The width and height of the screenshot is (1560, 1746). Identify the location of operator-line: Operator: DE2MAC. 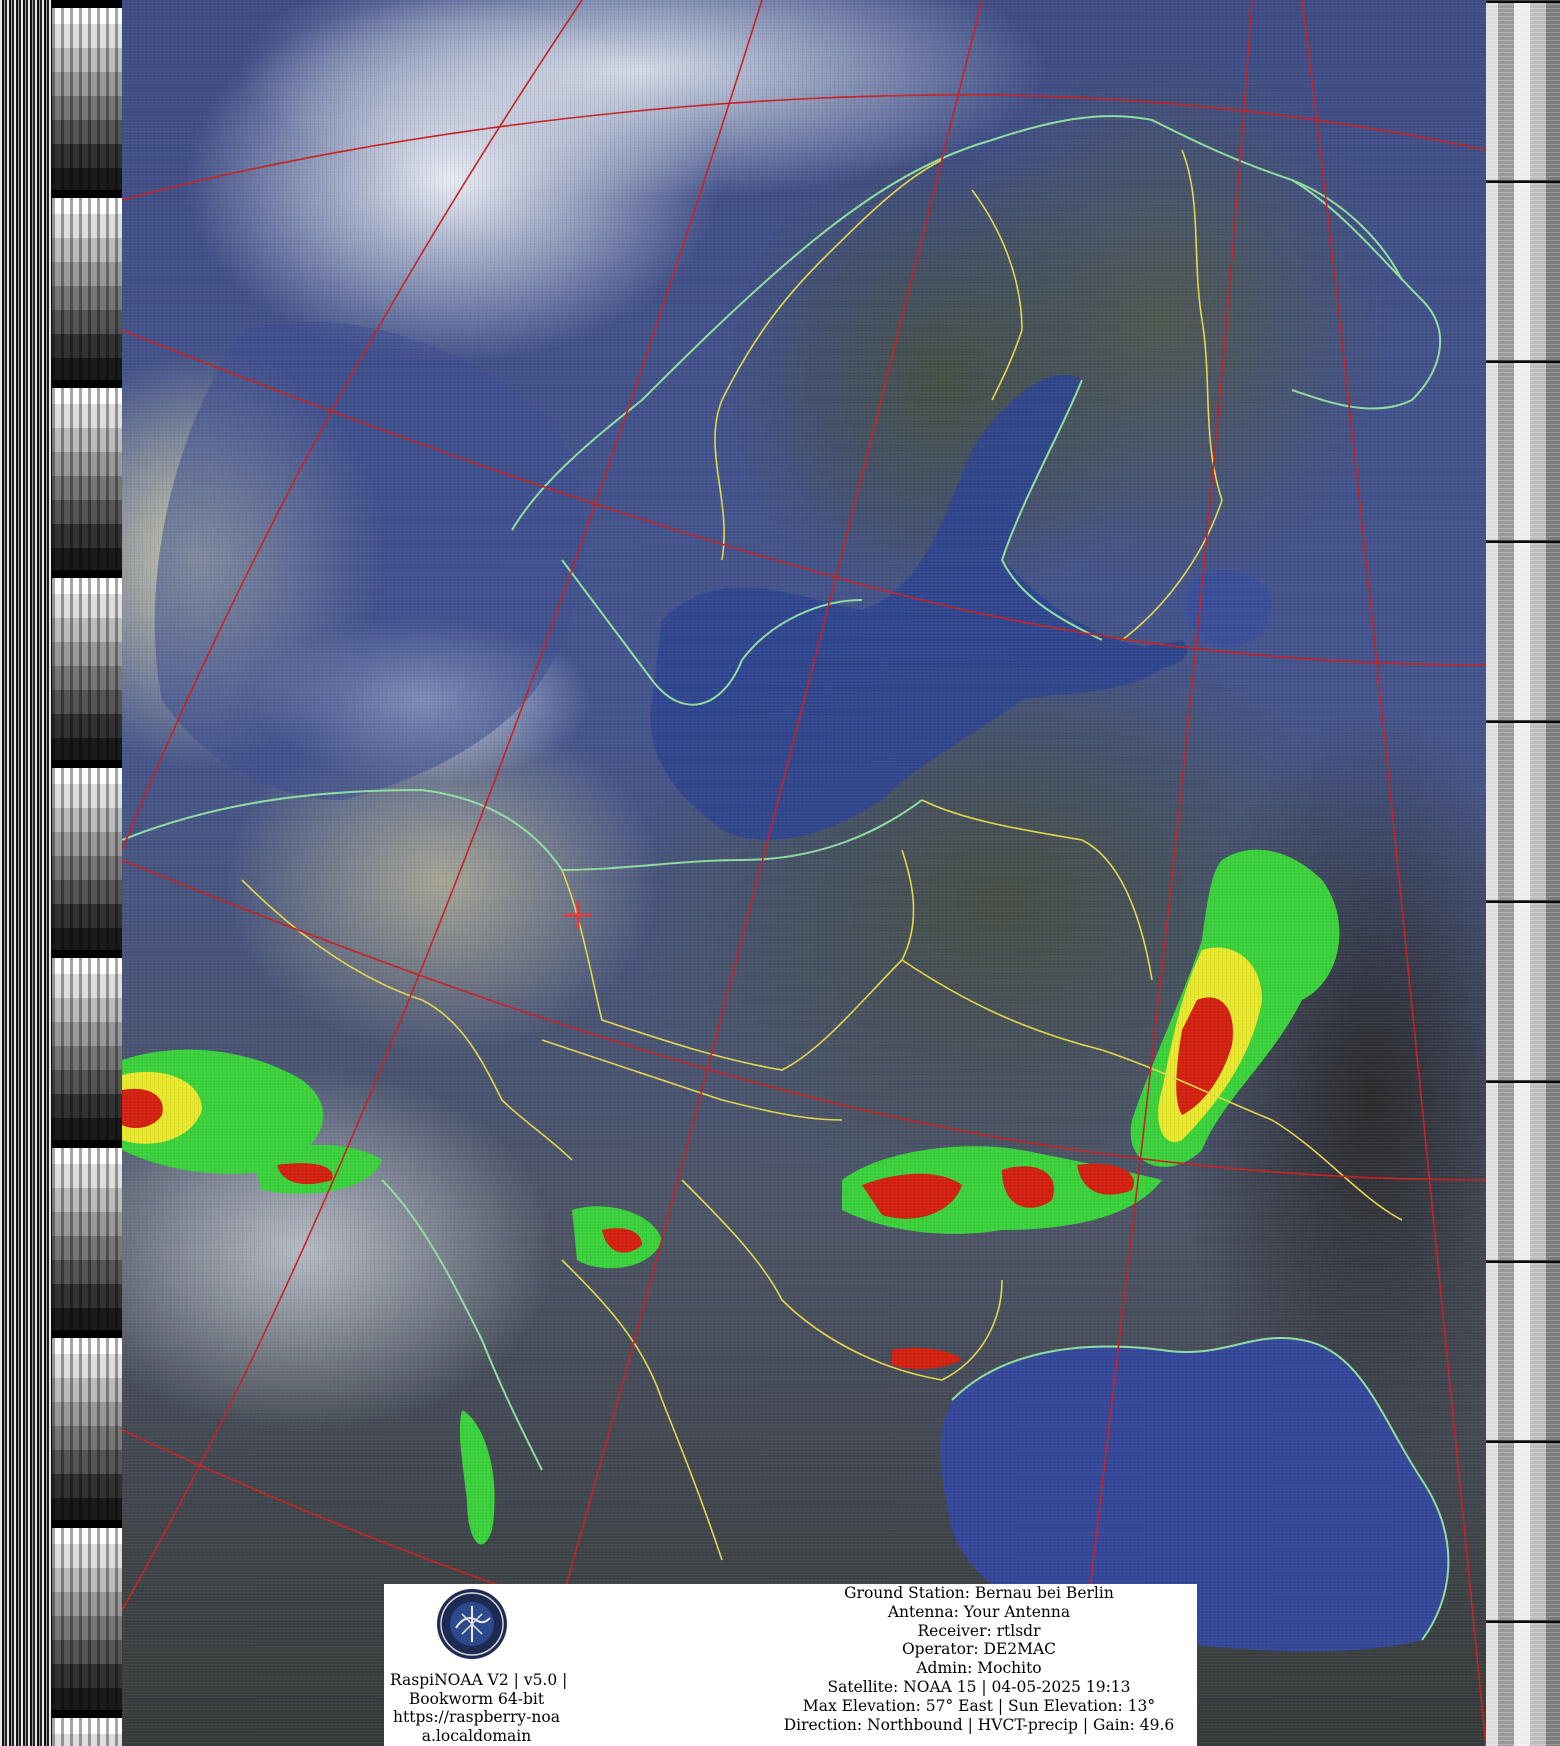
(979, 1649).